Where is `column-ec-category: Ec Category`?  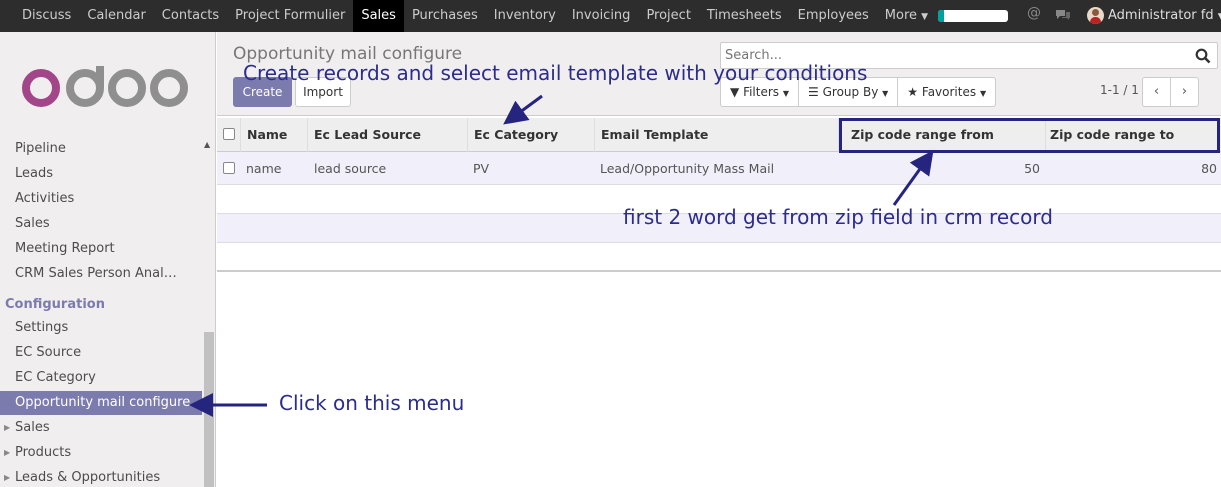
column-ec-category: Ec Category is located at coordinates (531, 135).